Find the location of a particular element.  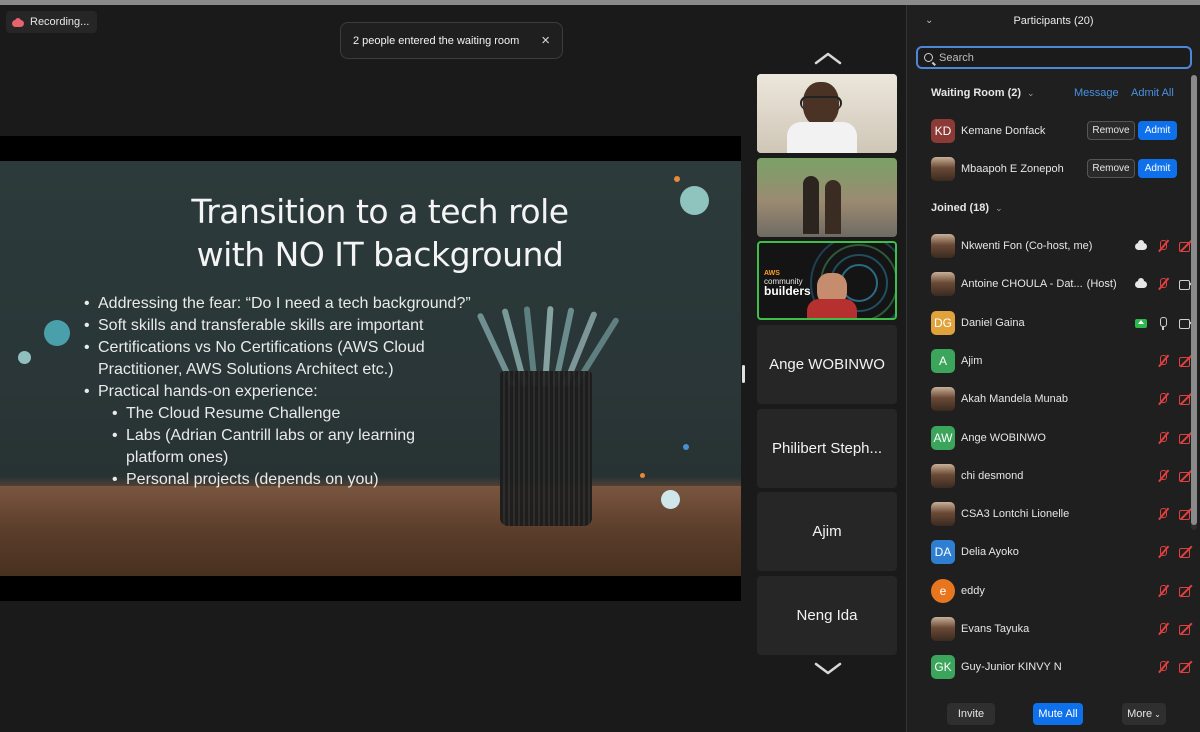

slide-title-line-2: with NO IT background is located at coordinates (380, 254).